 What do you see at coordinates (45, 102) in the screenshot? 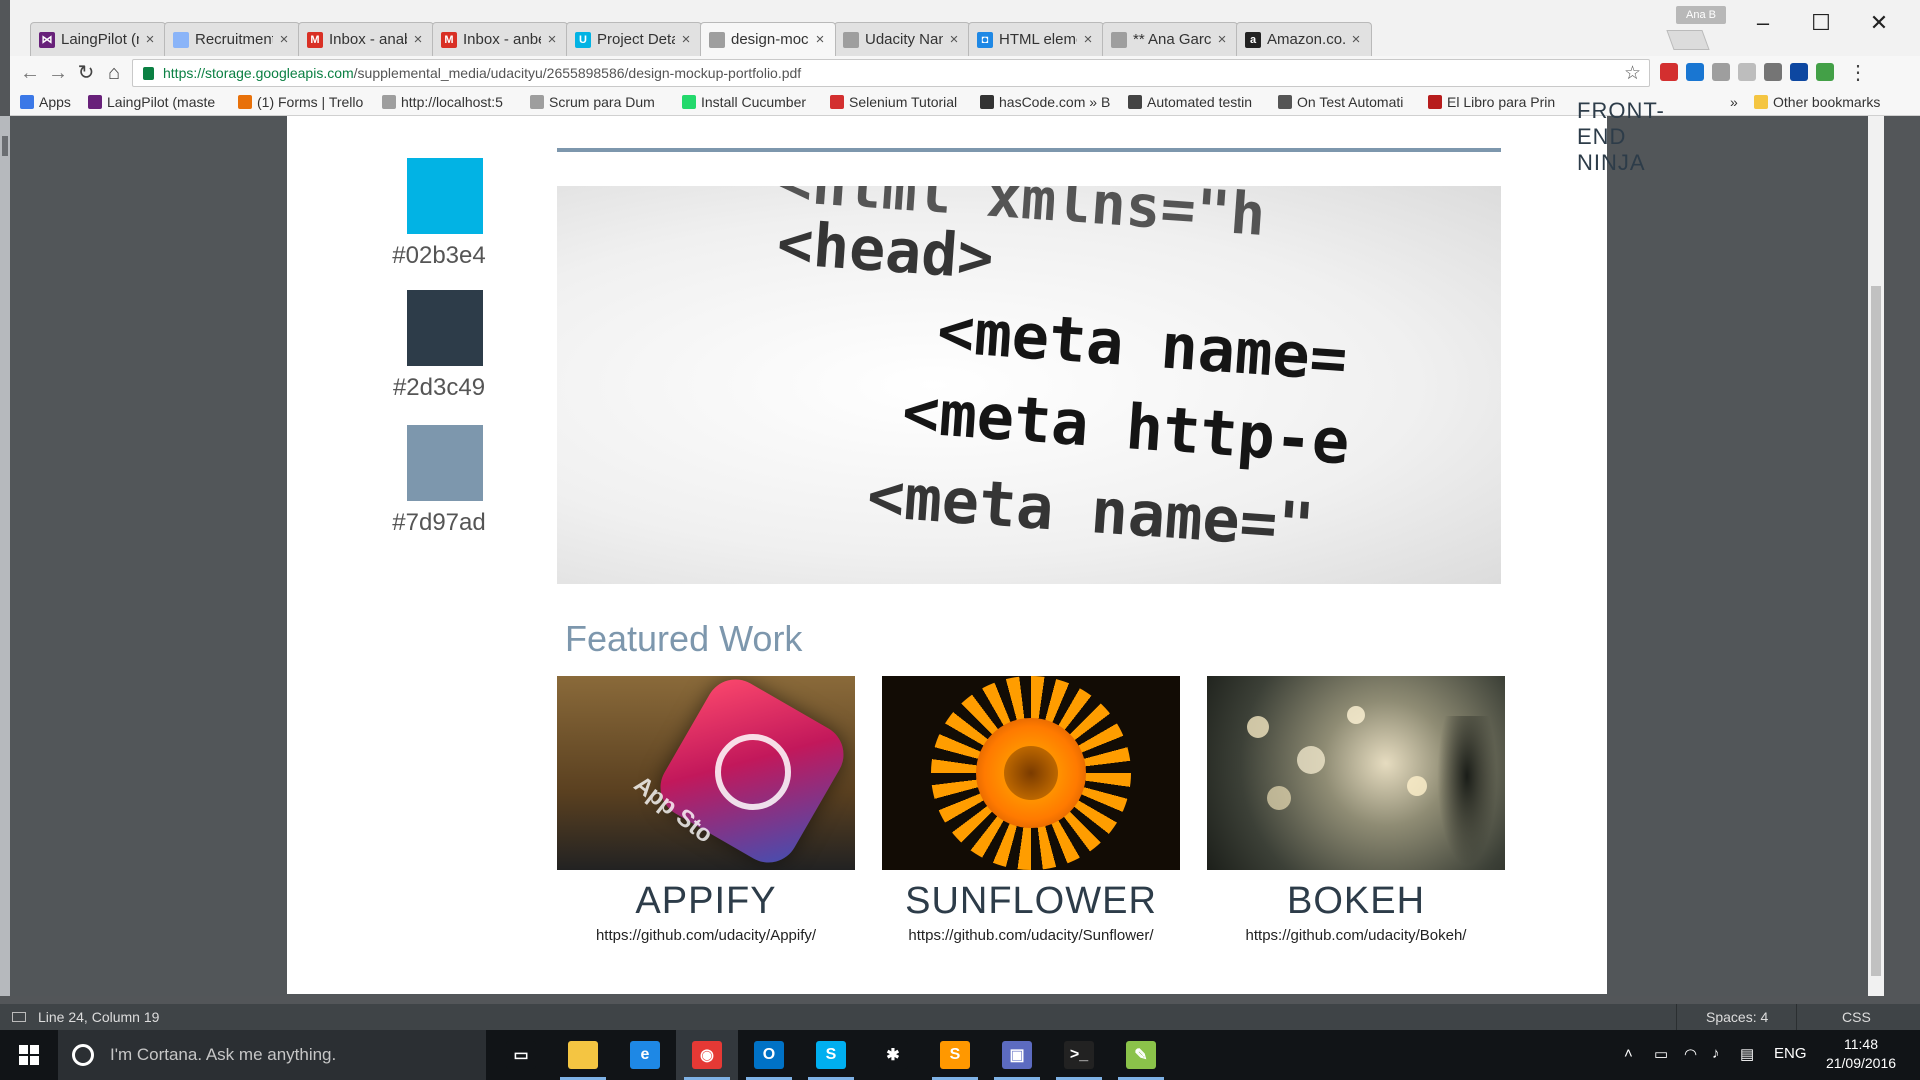
I see `bookmark-item: Apps` at bounding box center [45, 102].